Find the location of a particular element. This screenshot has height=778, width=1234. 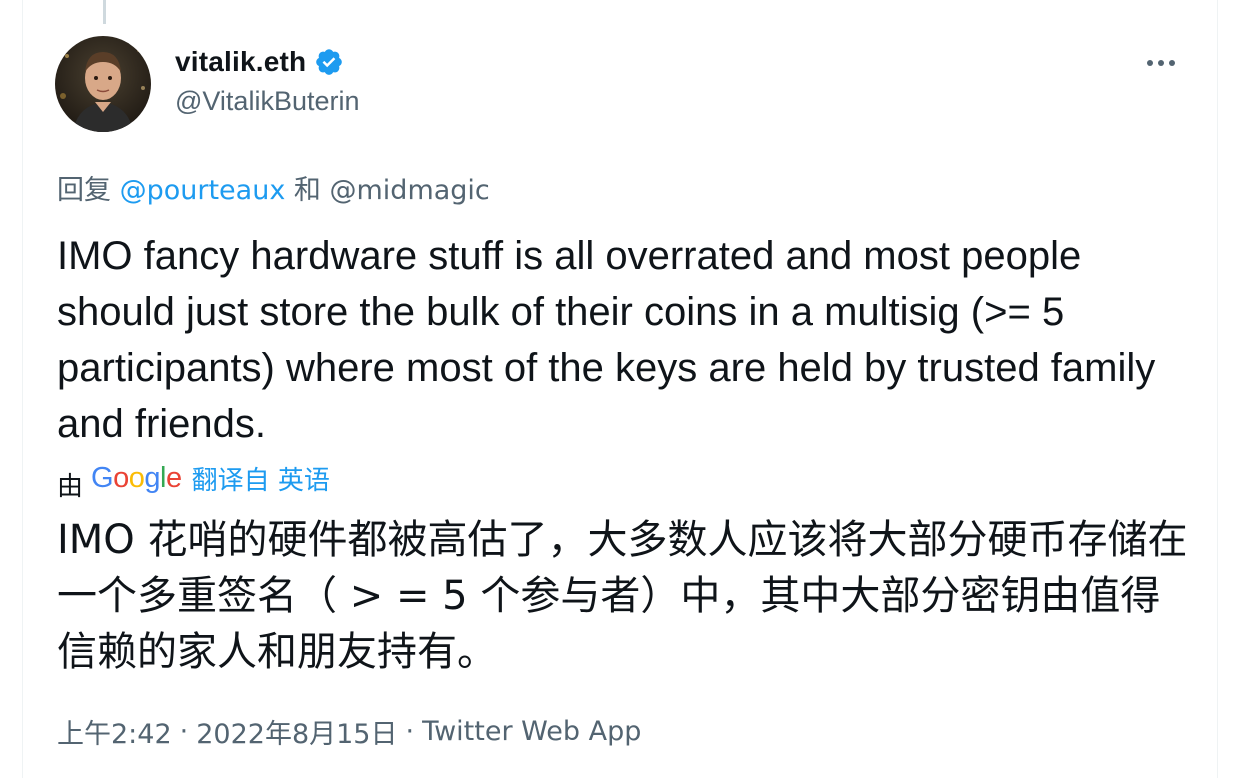

author-name-row: vitalik.eth is located at coordinates (259, 62).